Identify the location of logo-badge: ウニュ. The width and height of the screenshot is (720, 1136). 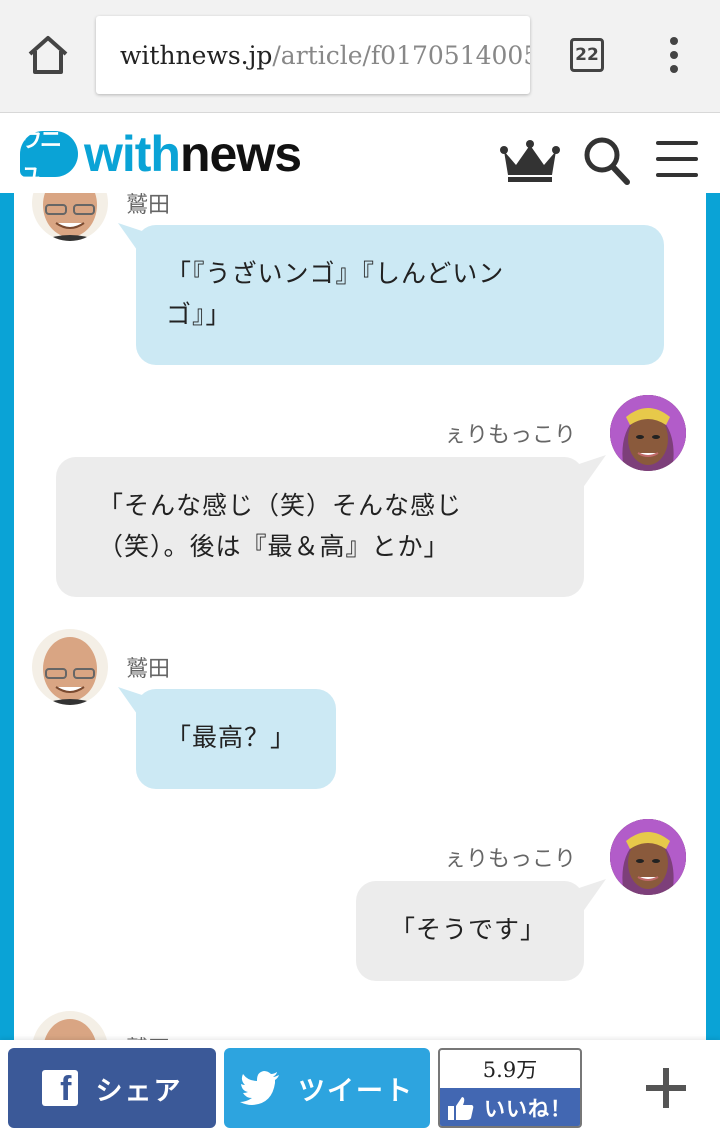
(49, 156).